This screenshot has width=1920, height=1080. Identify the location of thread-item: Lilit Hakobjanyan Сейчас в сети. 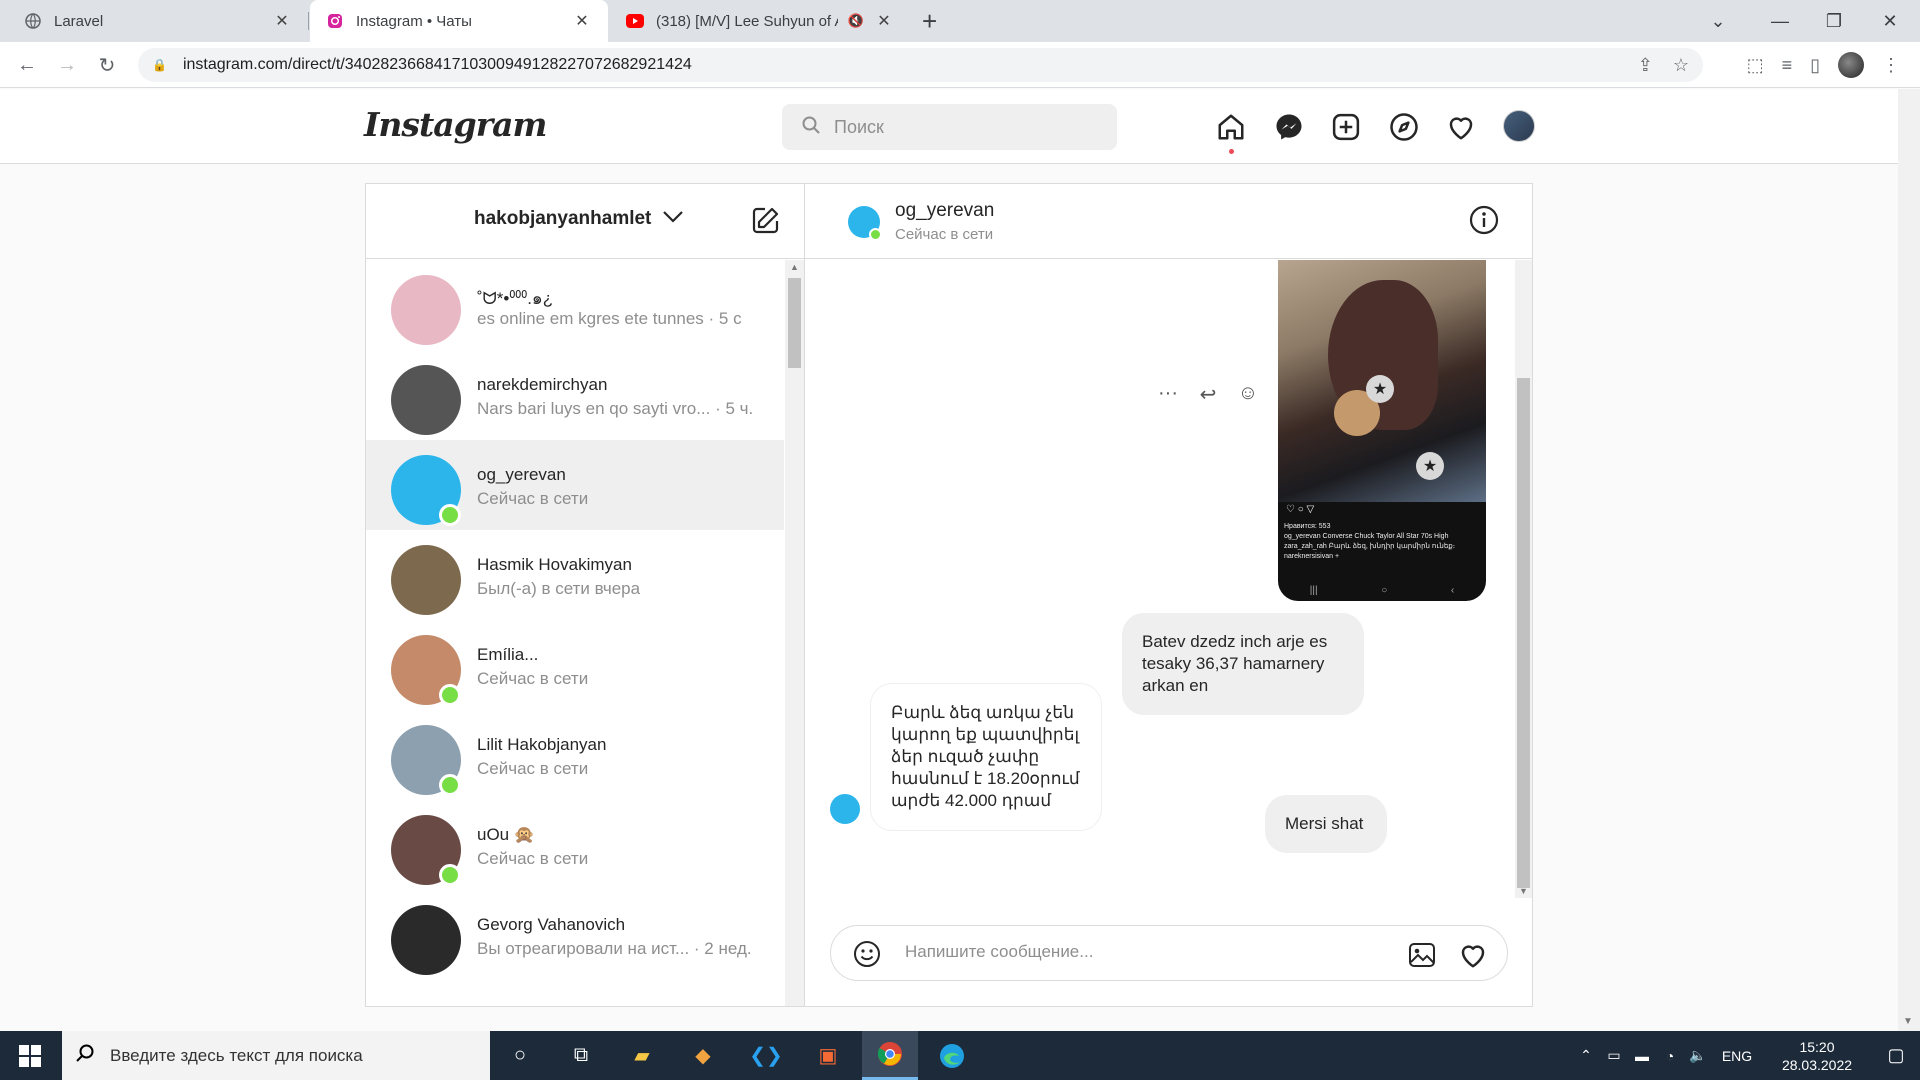
(575, 755).